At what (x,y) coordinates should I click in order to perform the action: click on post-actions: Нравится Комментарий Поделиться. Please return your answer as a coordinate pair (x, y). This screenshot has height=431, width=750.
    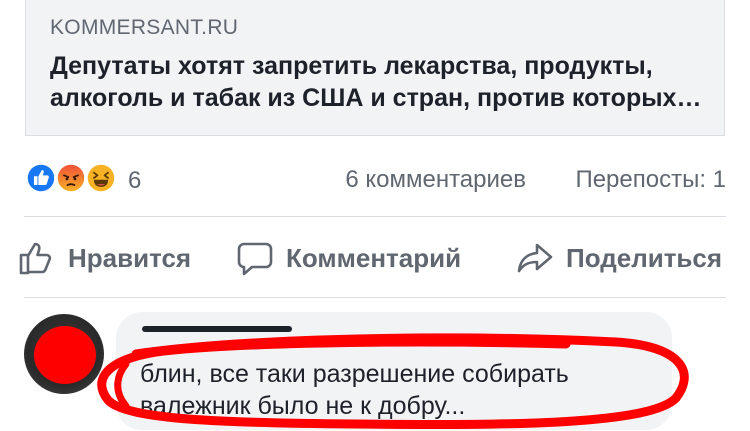
    Looking at the image, I should click on (375, 258).